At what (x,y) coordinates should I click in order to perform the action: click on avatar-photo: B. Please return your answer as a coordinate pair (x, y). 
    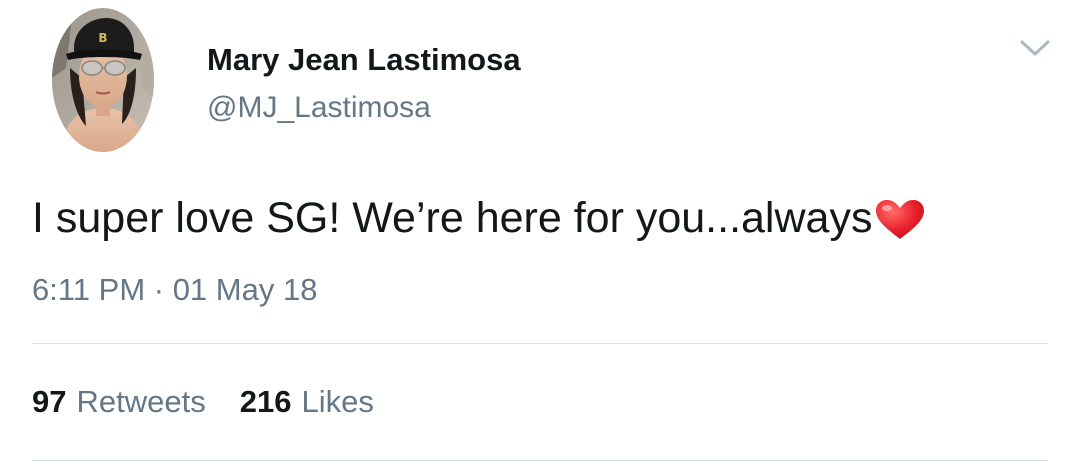
    Looking at the image, I should click on (103, 80).